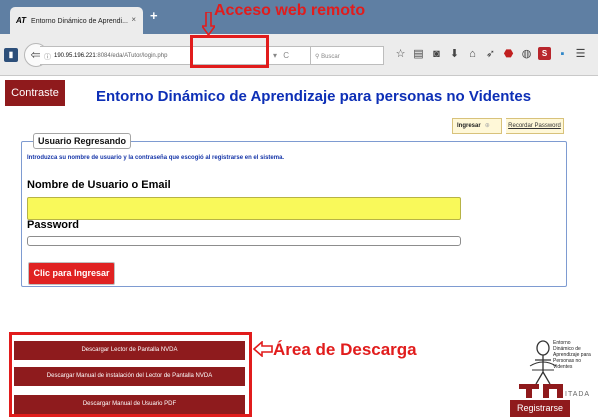 The image size is (598, 417). I want to click on register-button: Registrarse, so click(540, 408).